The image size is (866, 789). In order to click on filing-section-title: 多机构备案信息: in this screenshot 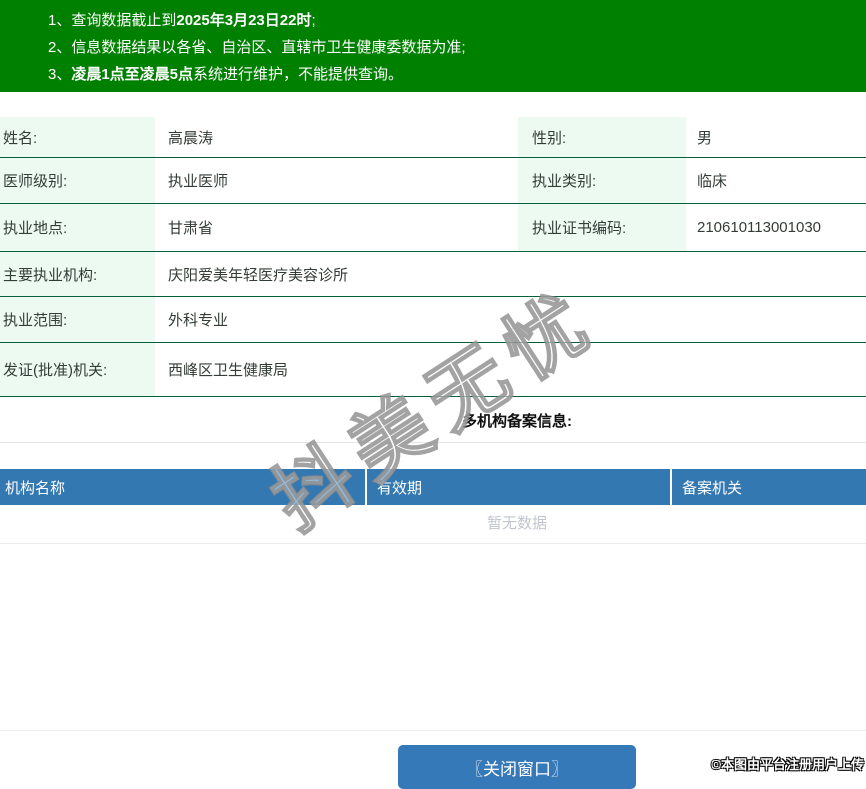, I will do `click(433, 420)`.